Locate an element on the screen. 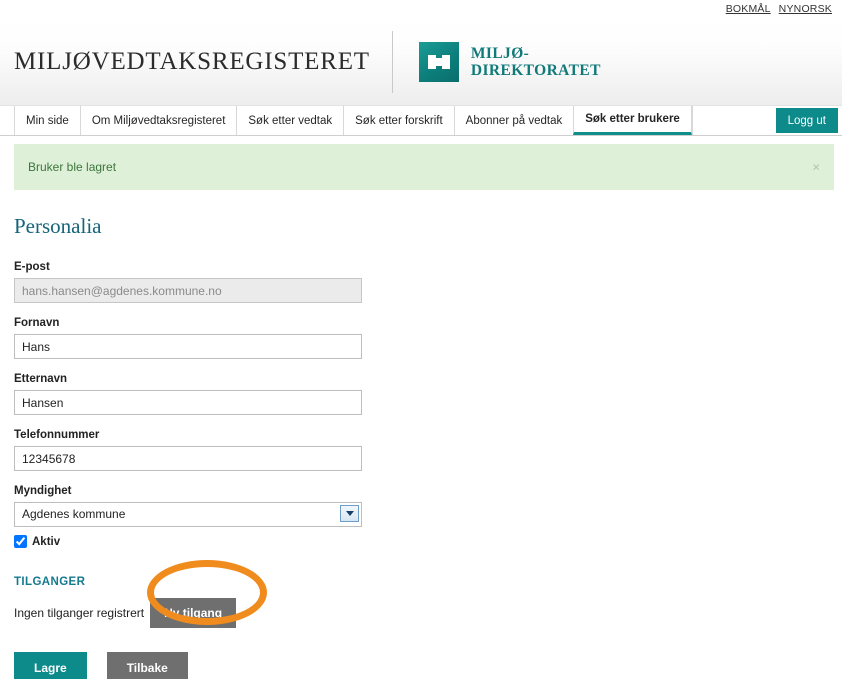  myndighet-select: Agdenes kommune is located at coordinates (188, 514).